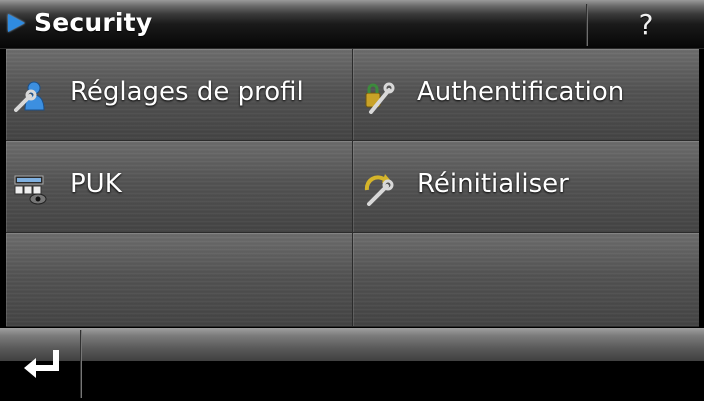 This screenshot has width=704, height=401. I want to click on lock-wrench-icon, so click(380, 98).